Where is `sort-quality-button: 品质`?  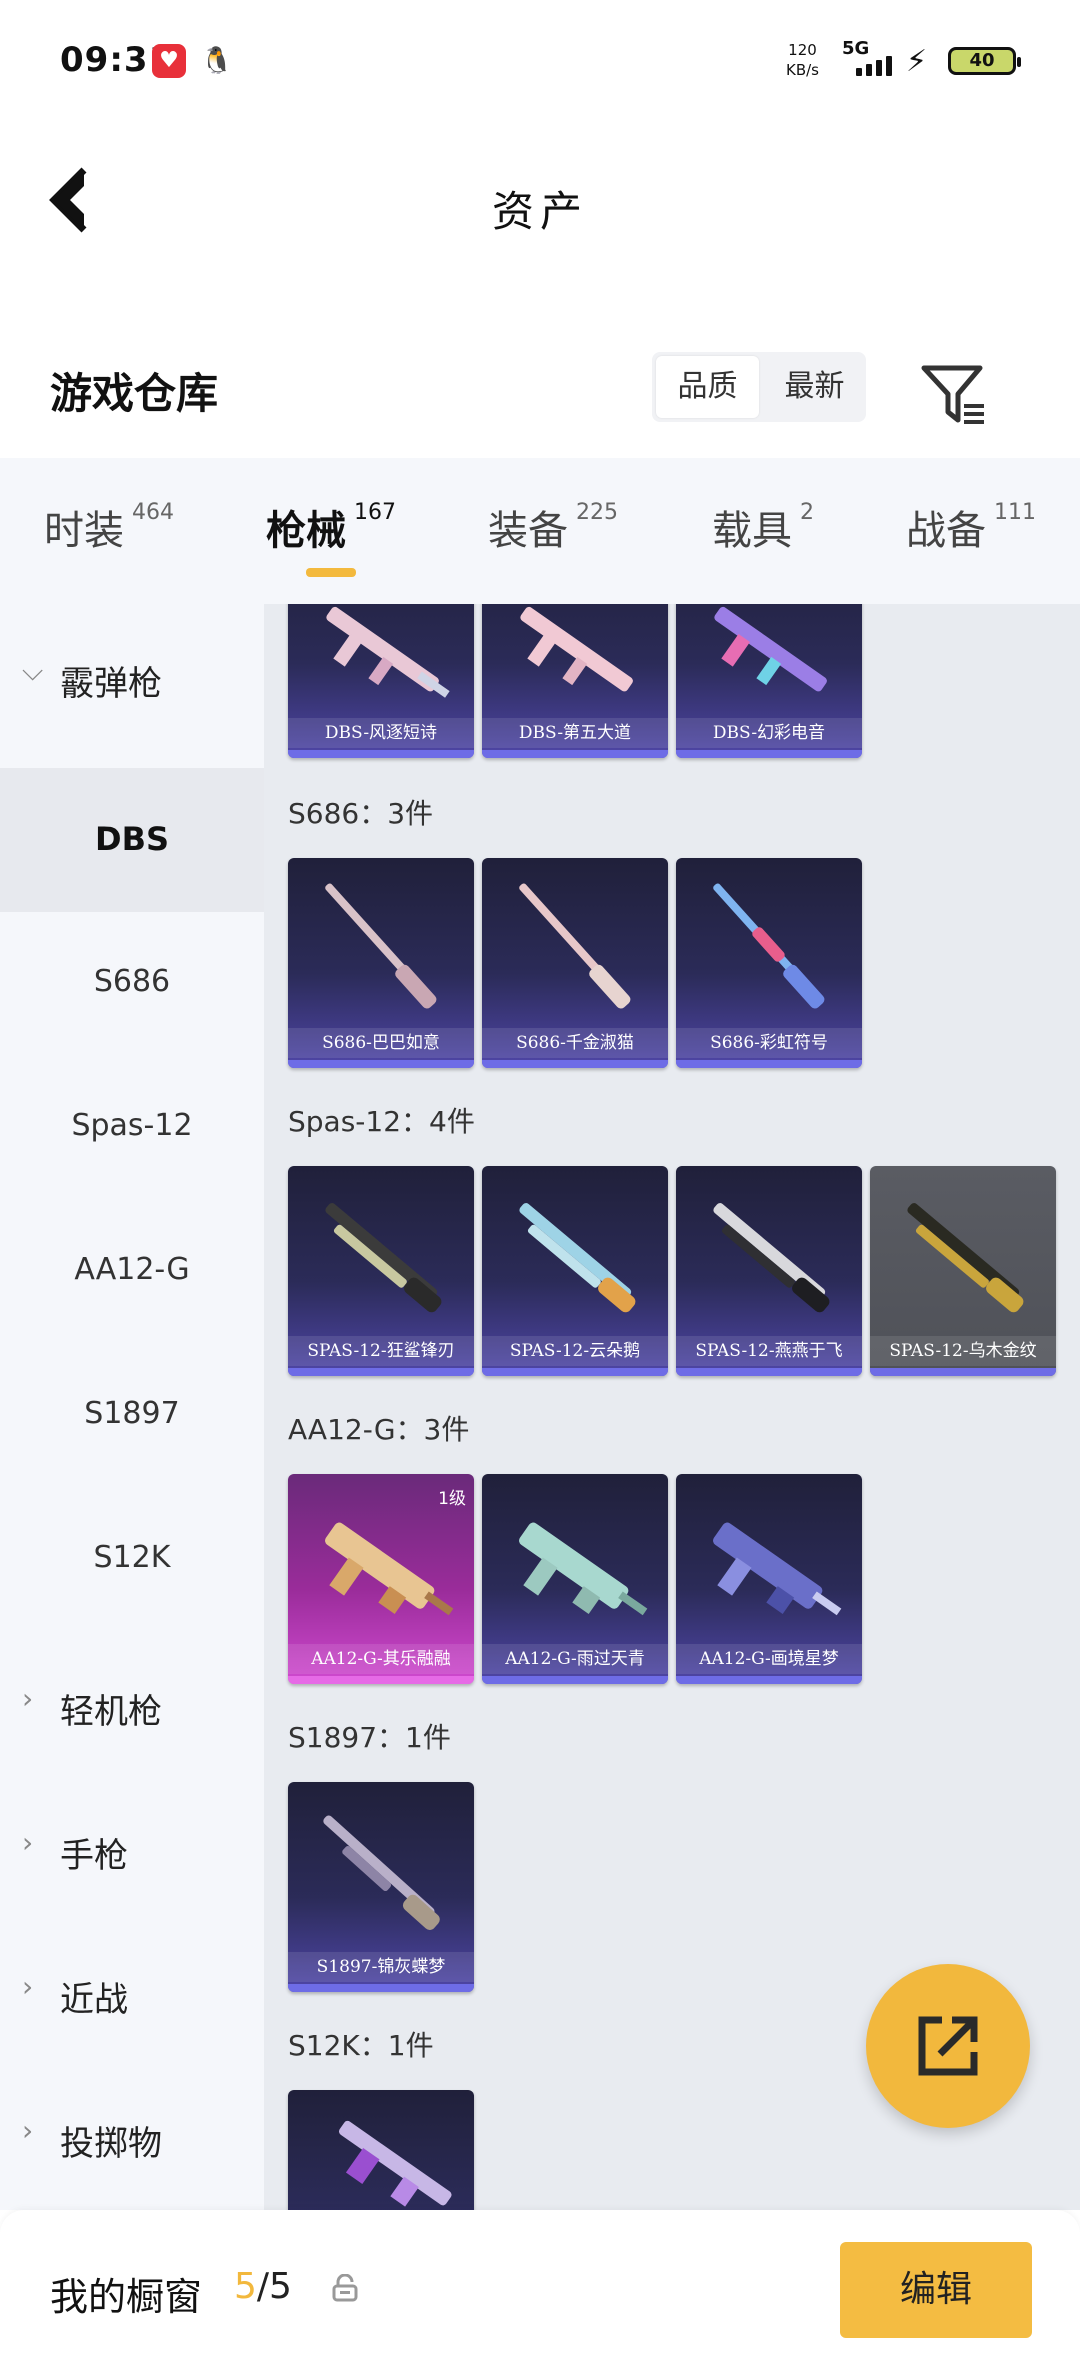 sort-quality-button: 品质 is located at coordinates (707, 387).